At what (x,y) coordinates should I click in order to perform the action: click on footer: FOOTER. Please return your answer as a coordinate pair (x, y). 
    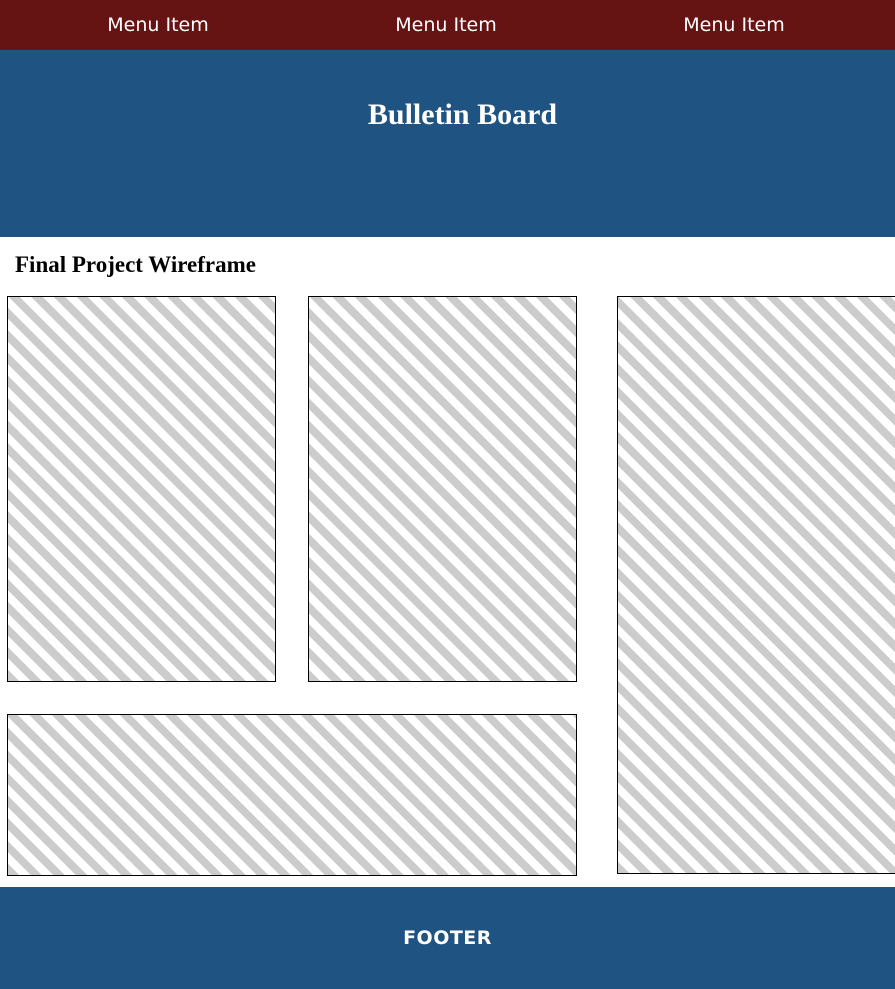
    Looking at the image, I should click on (447, 938).